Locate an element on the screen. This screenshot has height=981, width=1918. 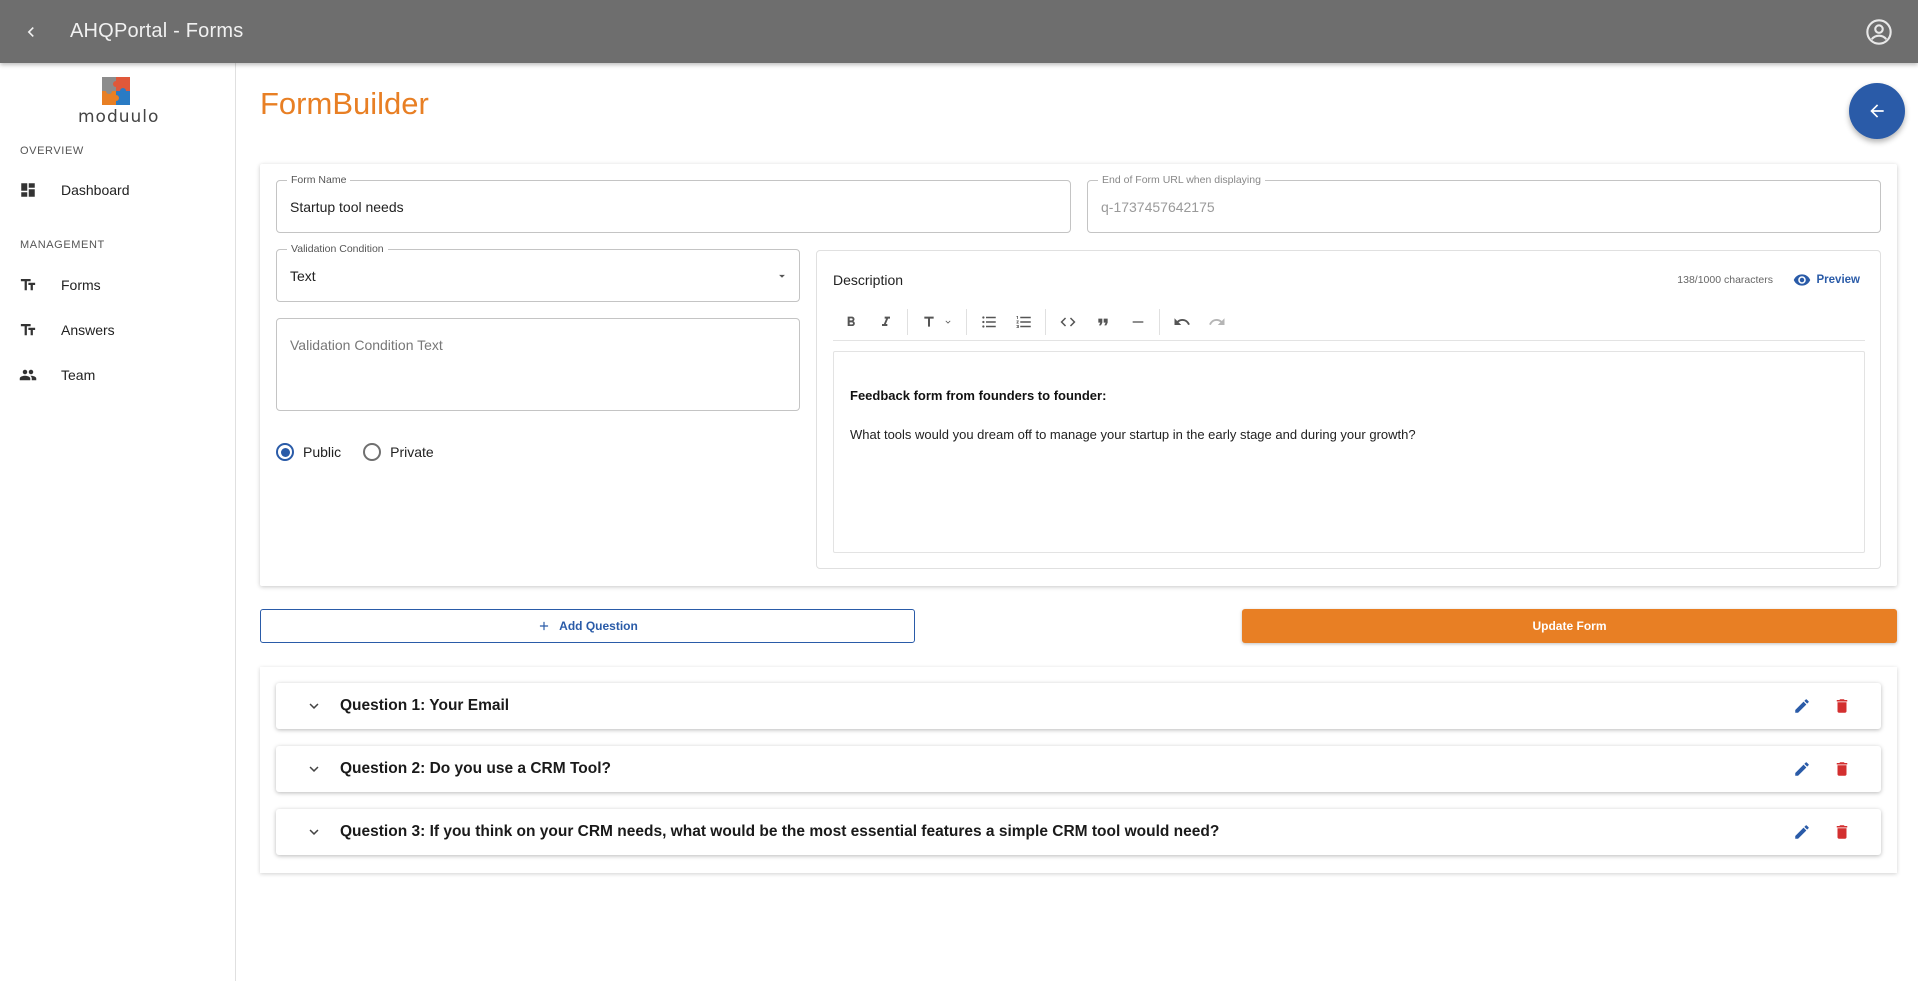
radio-private-label: Private is located at coordinates (412, 452).